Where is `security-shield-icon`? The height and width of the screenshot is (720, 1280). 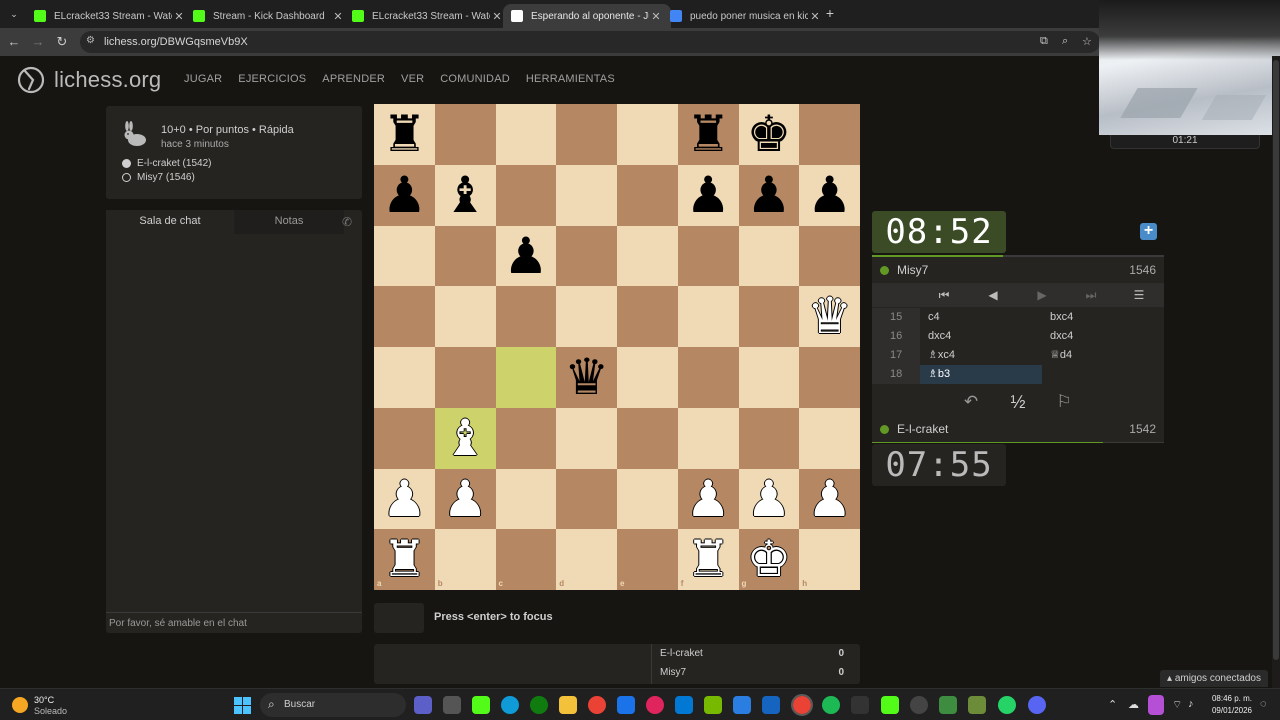 security-shield-icon is located at coordinates (771, 705).